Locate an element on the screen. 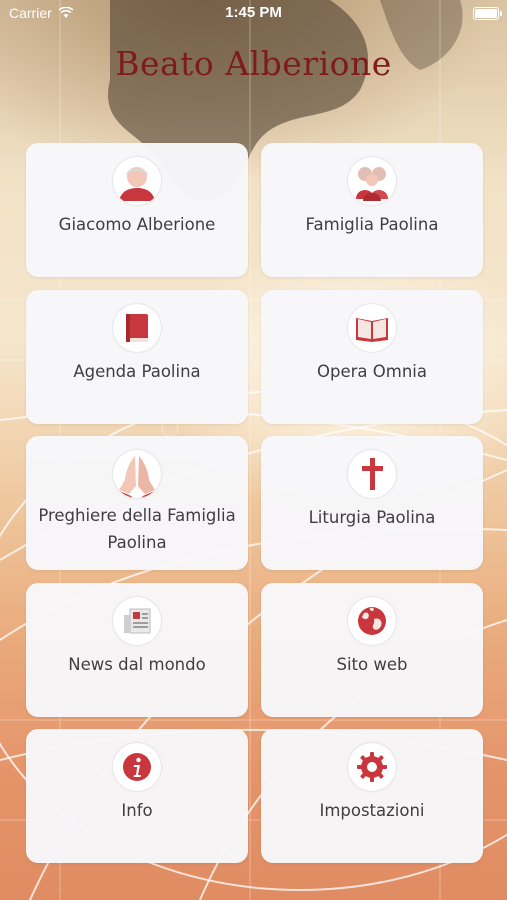 This screenshot has height=900, width=507. menu-tile-preghiere: Preghiere della Famiglia Paolina is located at coordinates (137, 503).